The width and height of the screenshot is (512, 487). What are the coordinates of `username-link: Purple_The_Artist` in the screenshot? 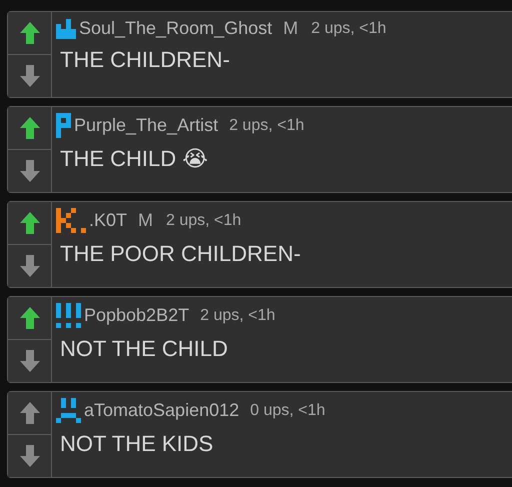 It's located at (146, 125).